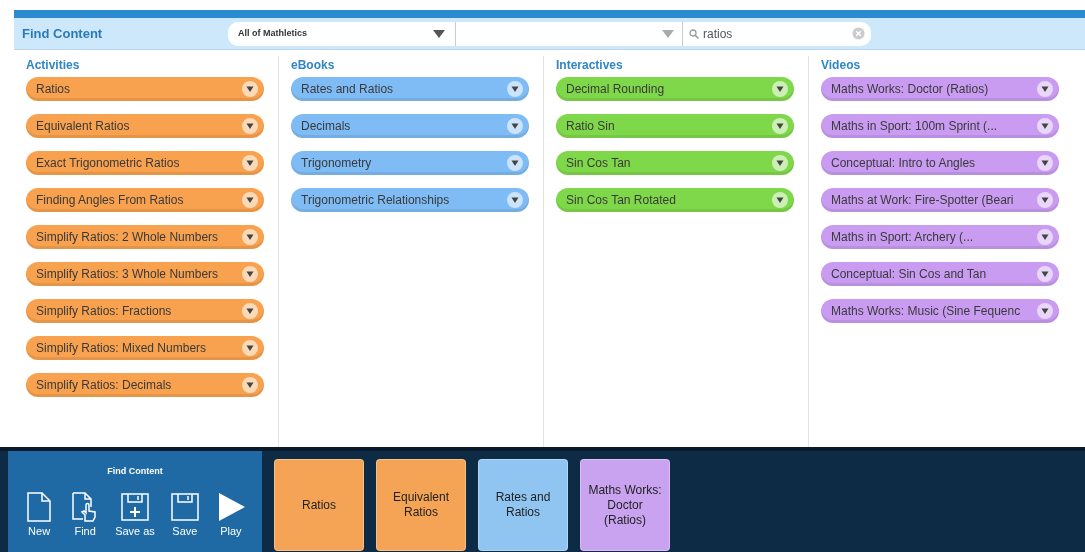 The width and height of the screenshot is (1085, 552). I want to click on content-item: Simplify Ratios: 2 Whole Numbers, so click(145, 237).